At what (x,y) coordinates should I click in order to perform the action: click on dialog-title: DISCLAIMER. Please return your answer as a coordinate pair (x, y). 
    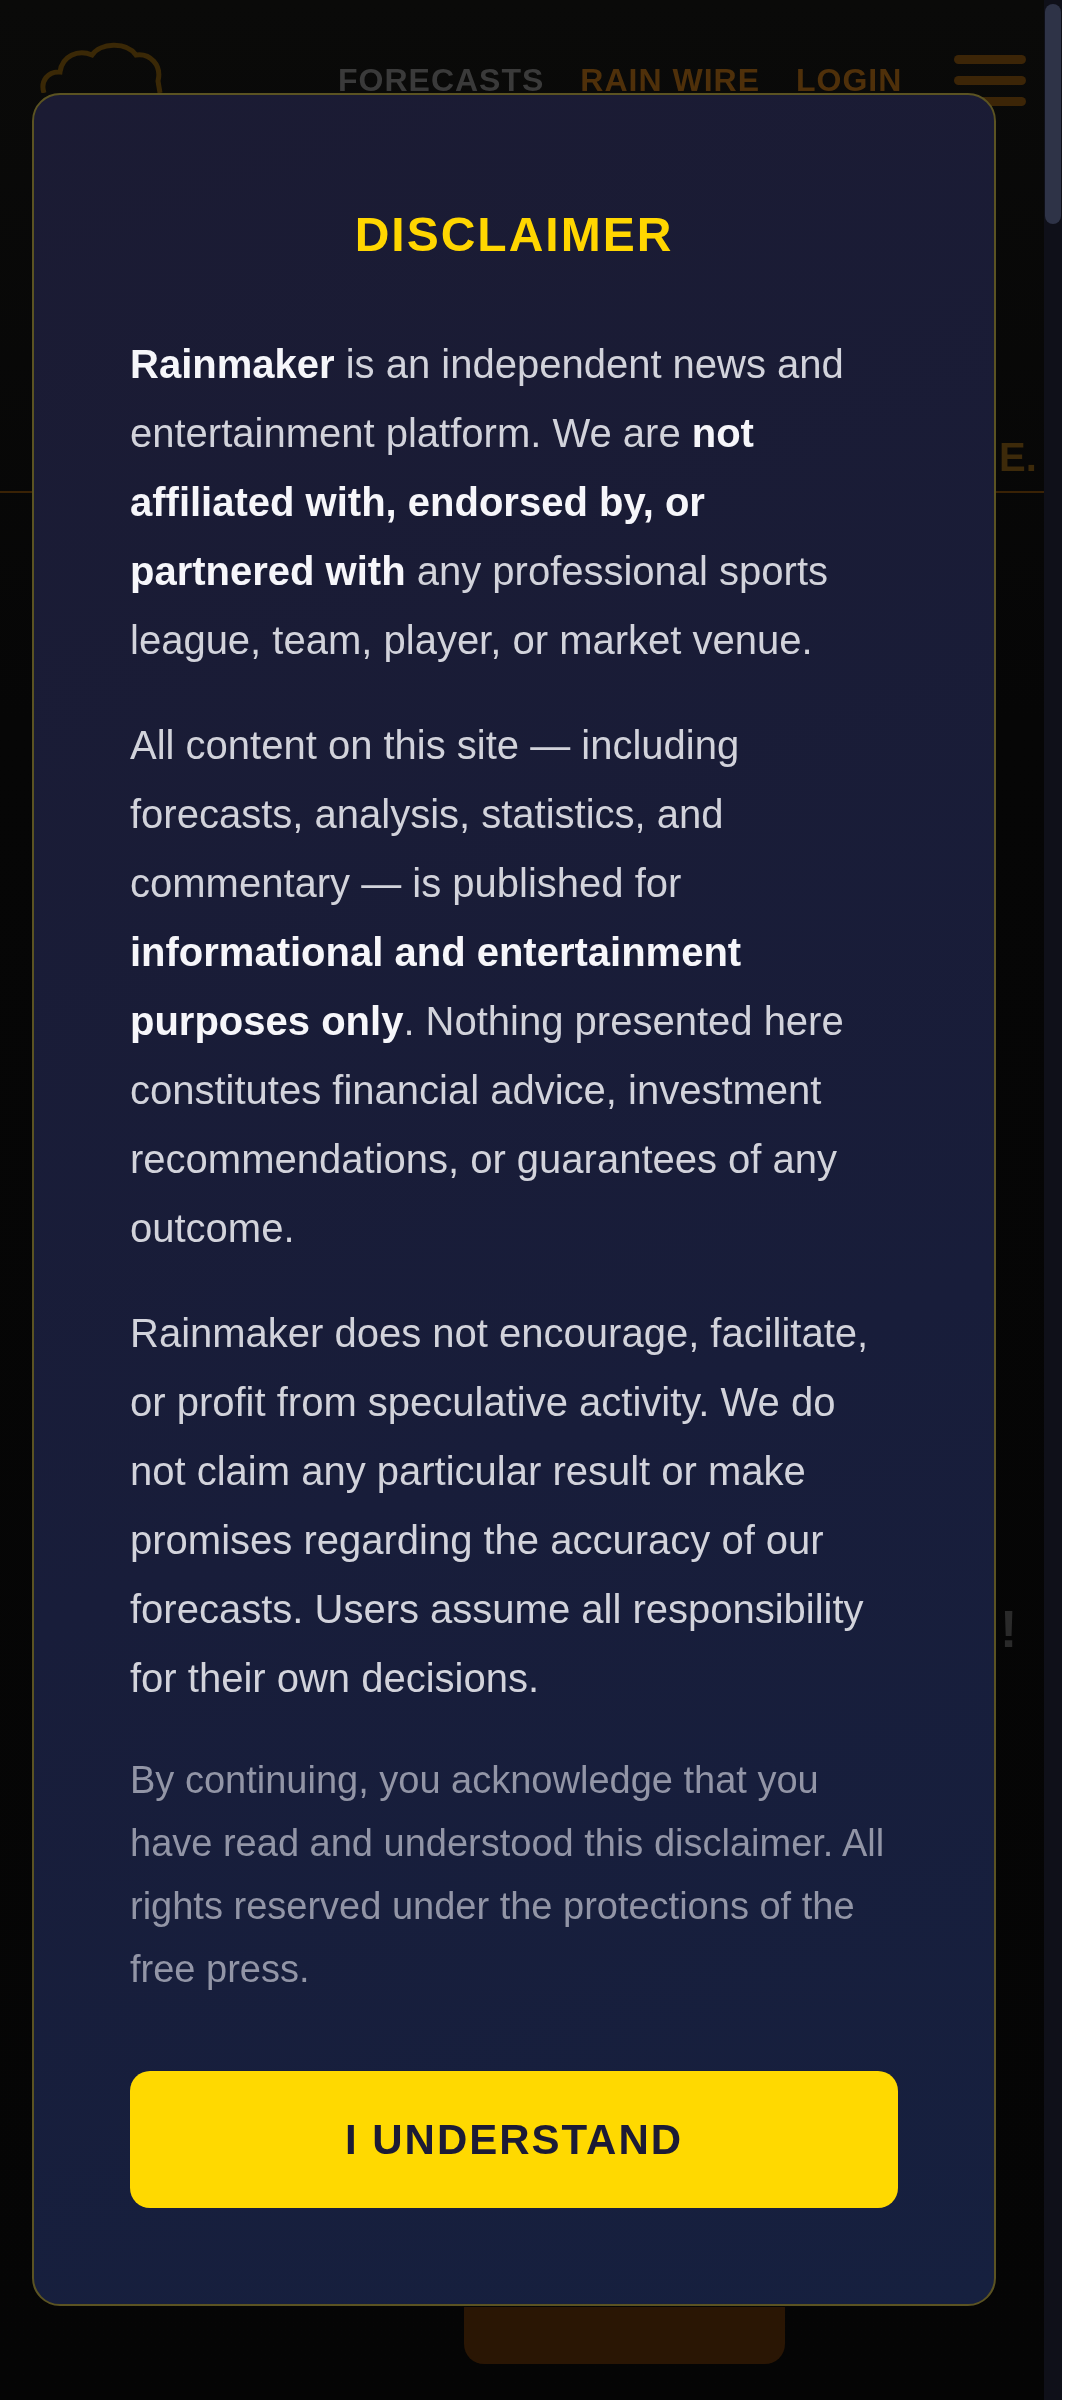
    Looking at the image, I should click on (514, 235).